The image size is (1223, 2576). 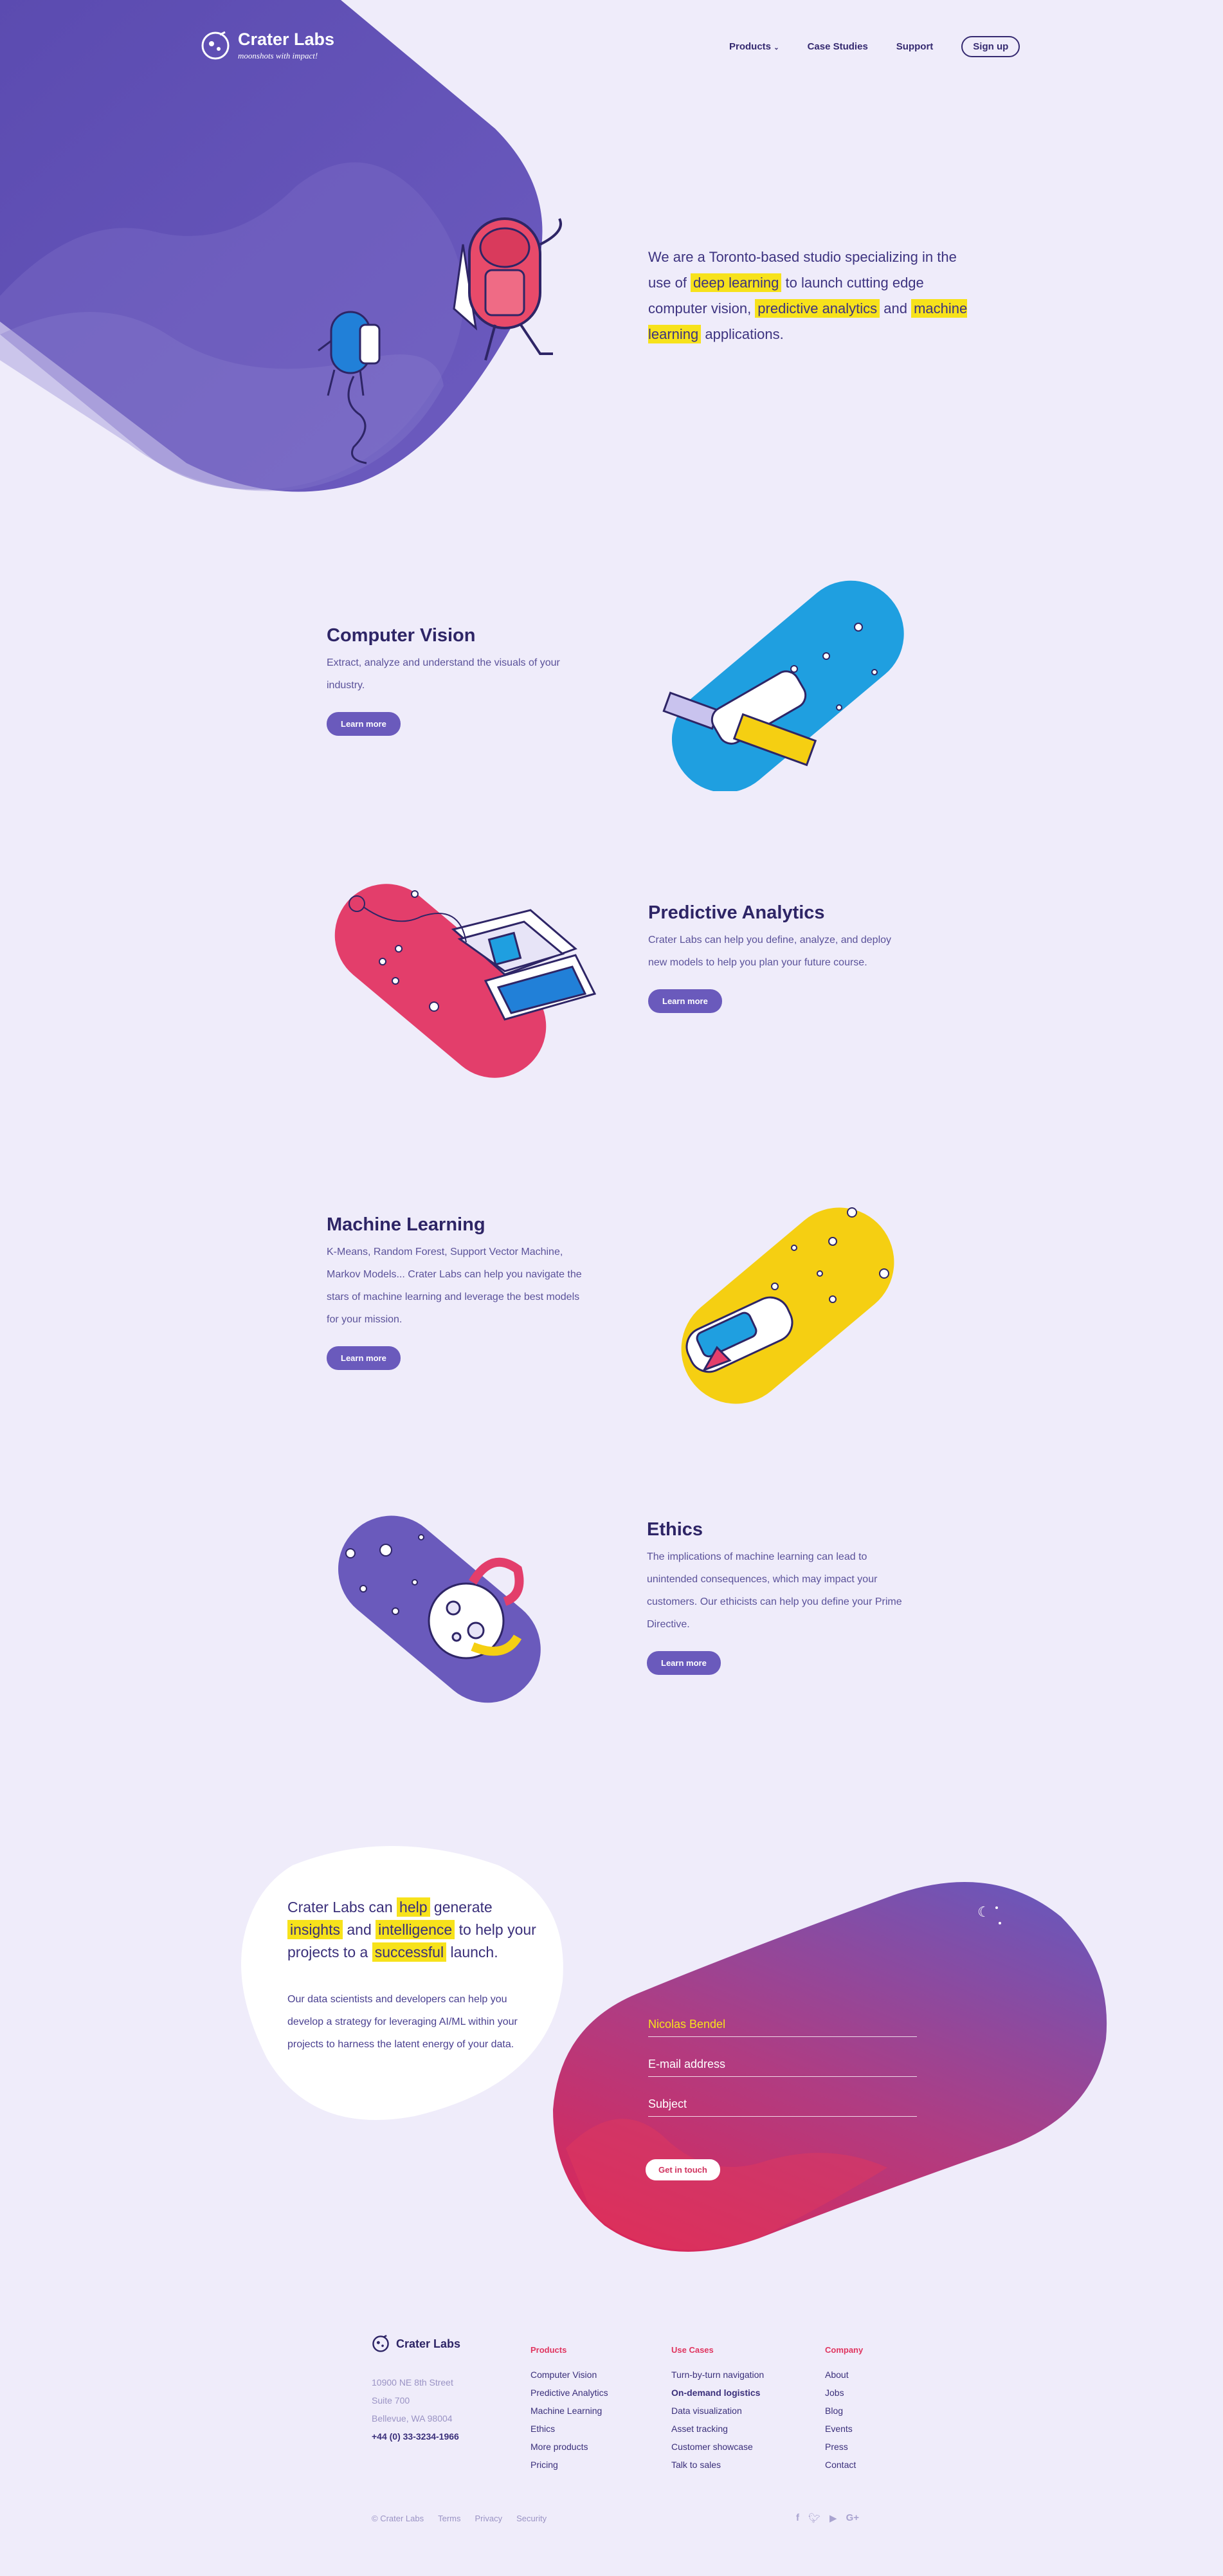 What do you see at coordinates (737, 282) in the screenshot?
I see `hero-highlight-1: deep learning` at bounding box center [737, 282].